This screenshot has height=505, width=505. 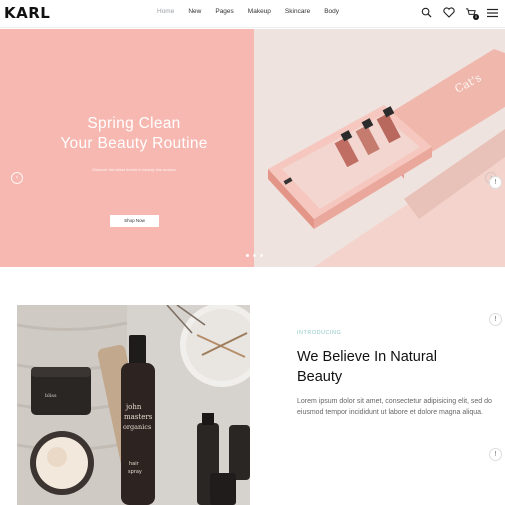 What do you see at coordinates (134, 123) in the screenshot?
I see `hero-title-line1: Spring Clean` at bounding box center [134, 123].